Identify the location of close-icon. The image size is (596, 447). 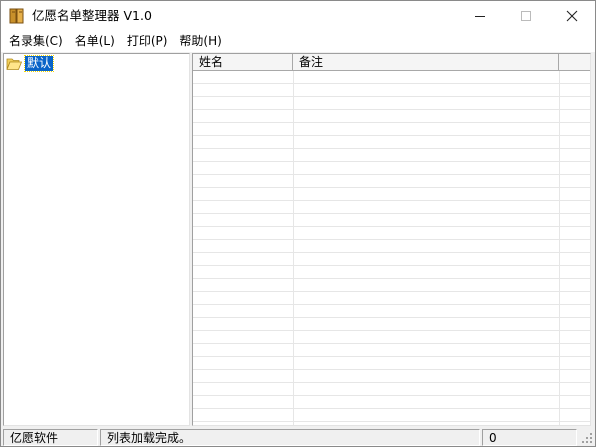
(572, 16).